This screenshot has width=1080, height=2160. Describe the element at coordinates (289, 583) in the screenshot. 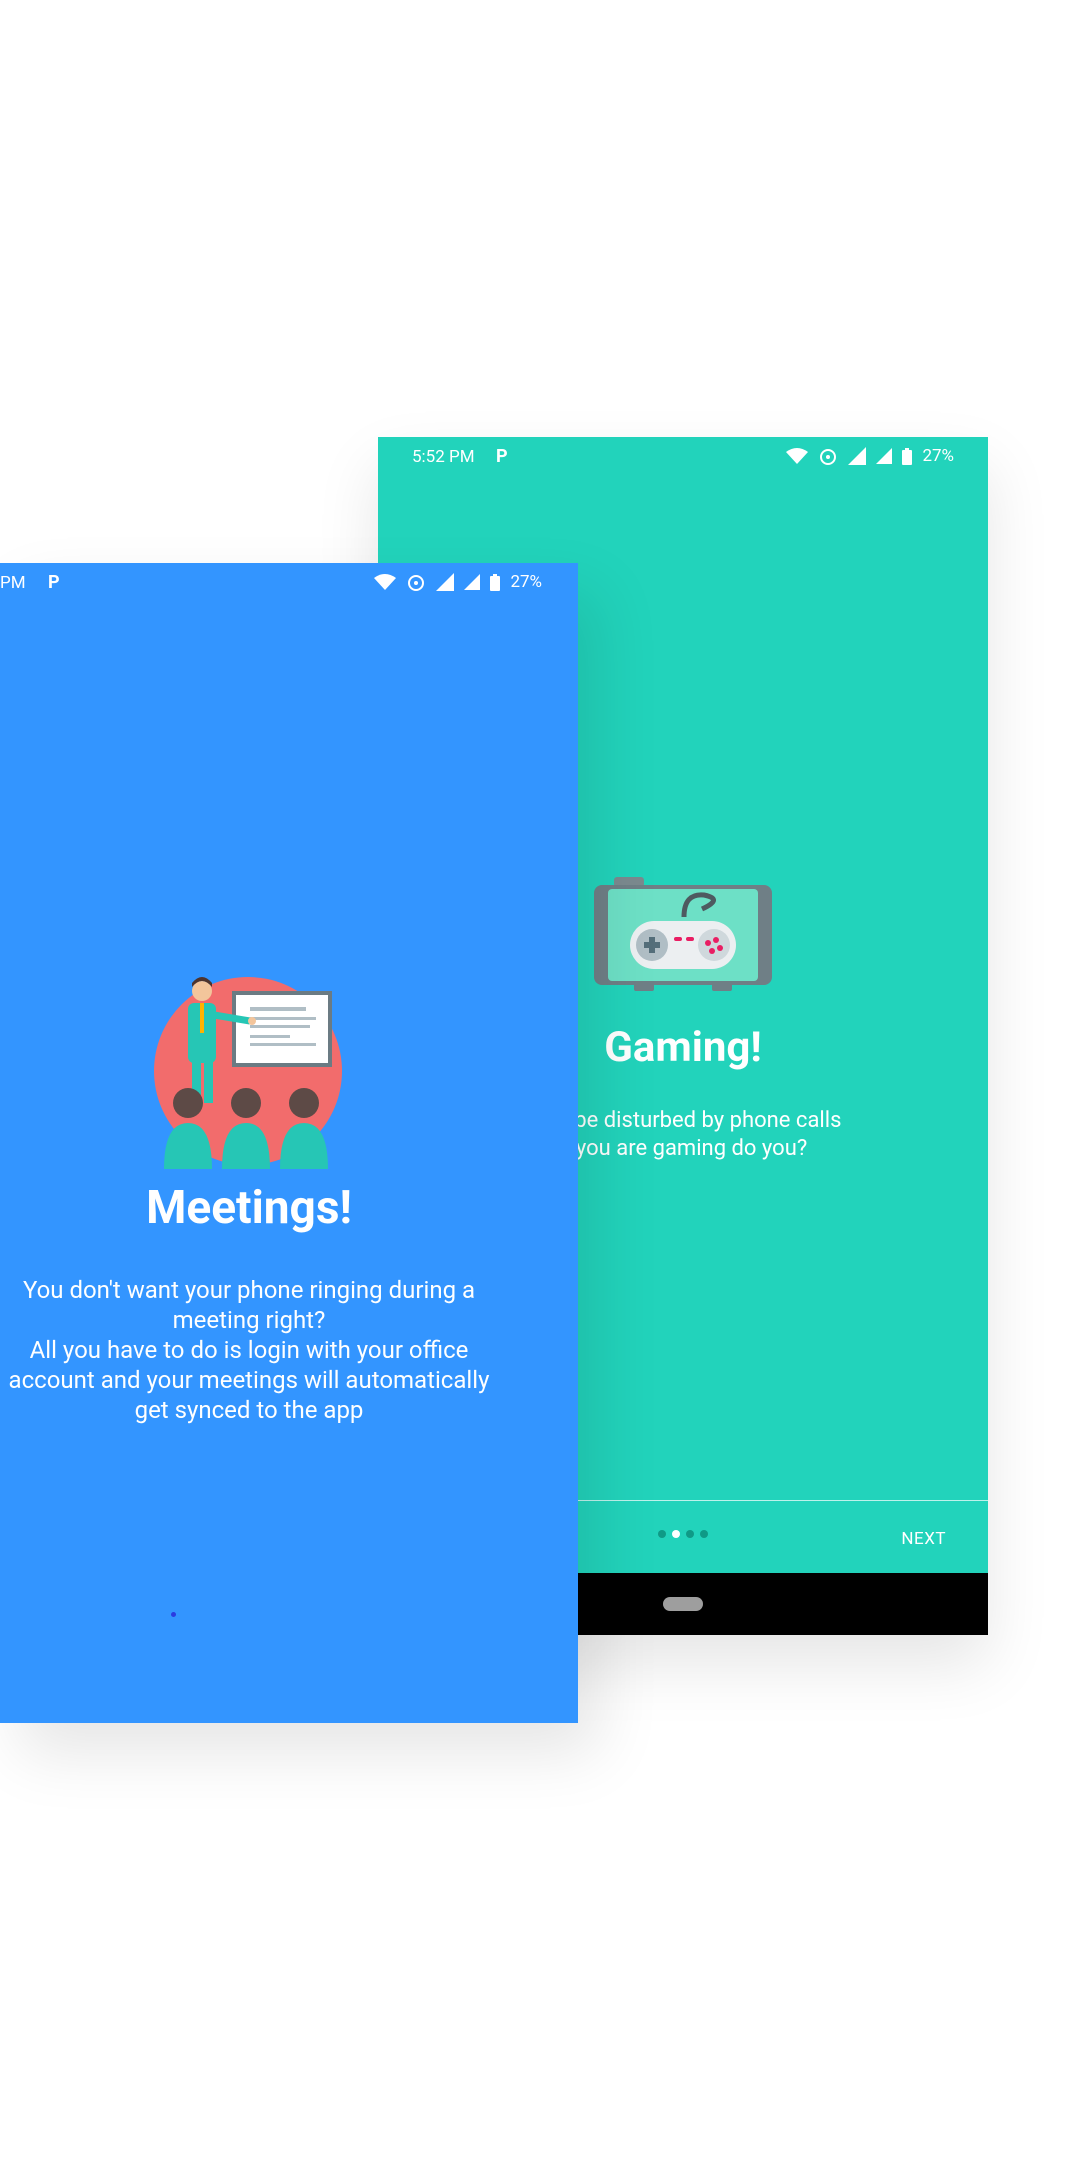

I see `status-bar: PM P 27%` at that location.